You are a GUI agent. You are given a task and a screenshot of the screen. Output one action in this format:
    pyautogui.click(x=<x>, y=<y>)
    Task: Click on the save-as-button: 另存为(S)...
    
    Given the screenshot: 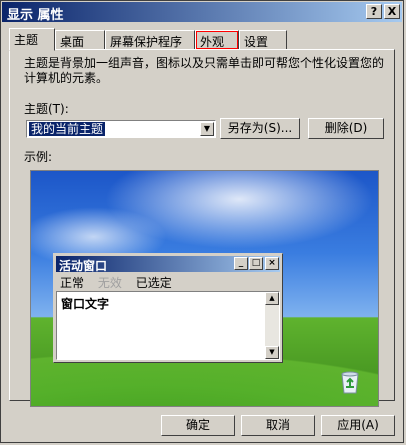 What is the action you would take?
    pyautogui.click(x=260, y=128)
    